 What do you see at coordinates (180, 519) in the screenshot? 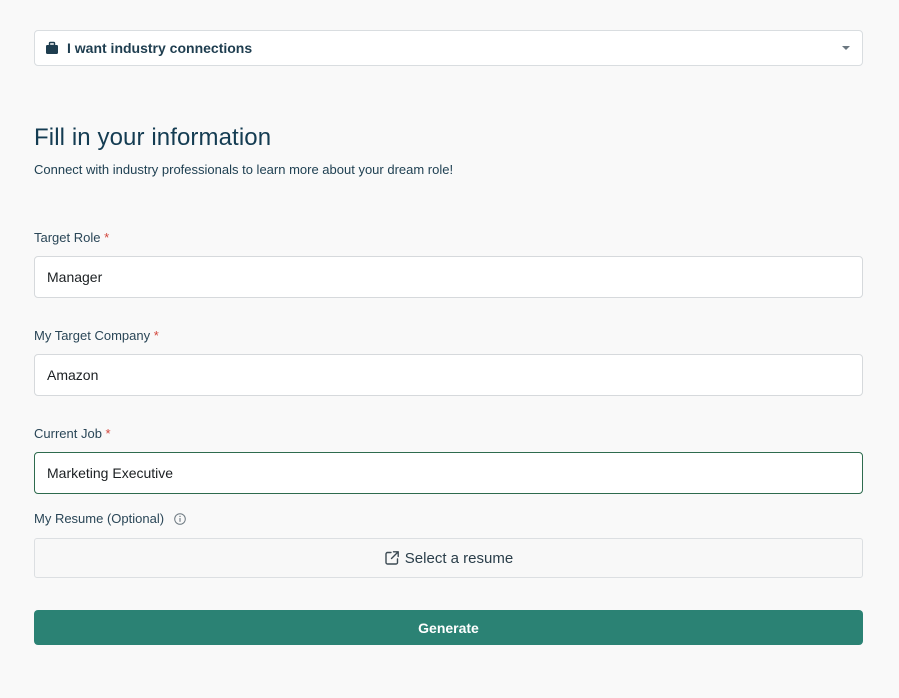
I see `info-icon` at bounding box center [180, 519].